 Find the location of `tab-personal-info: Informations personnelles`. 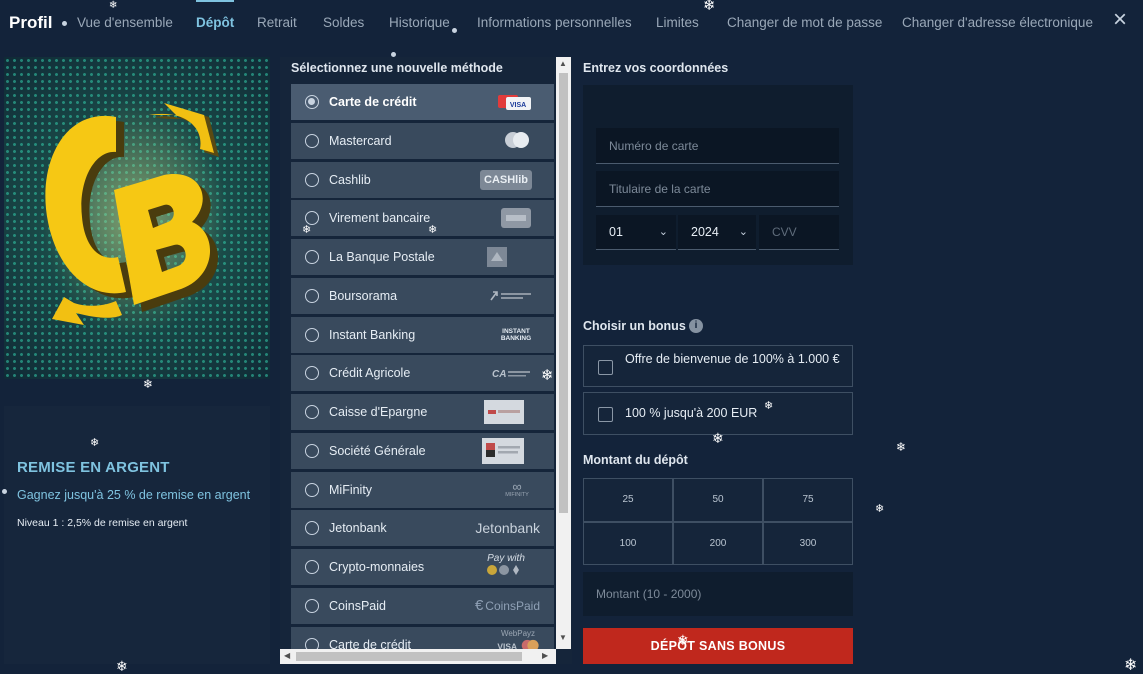

tab-personal-info: Informations personnelles is located at coordinates (554, 22).